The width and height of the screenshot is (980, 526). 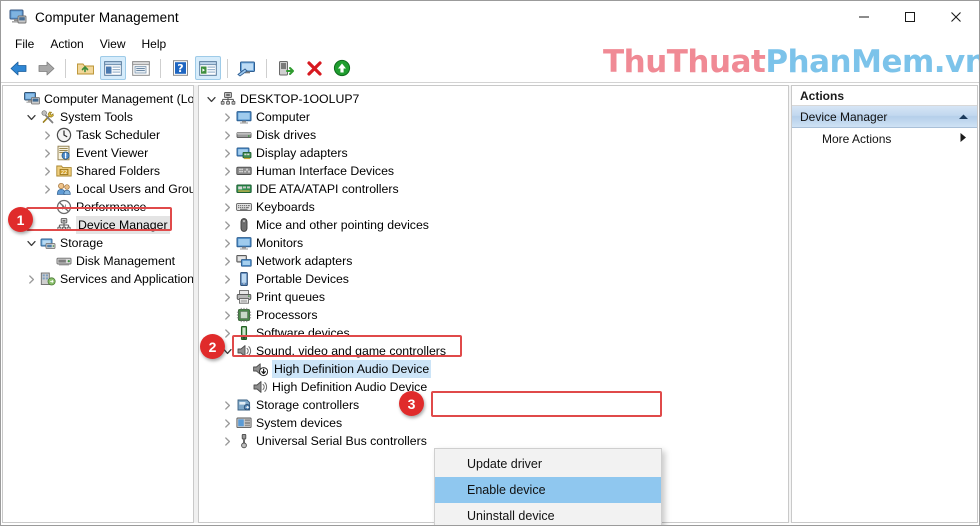 I want to click on menu-bar: File Action View Help, so click(x=490, y=43).